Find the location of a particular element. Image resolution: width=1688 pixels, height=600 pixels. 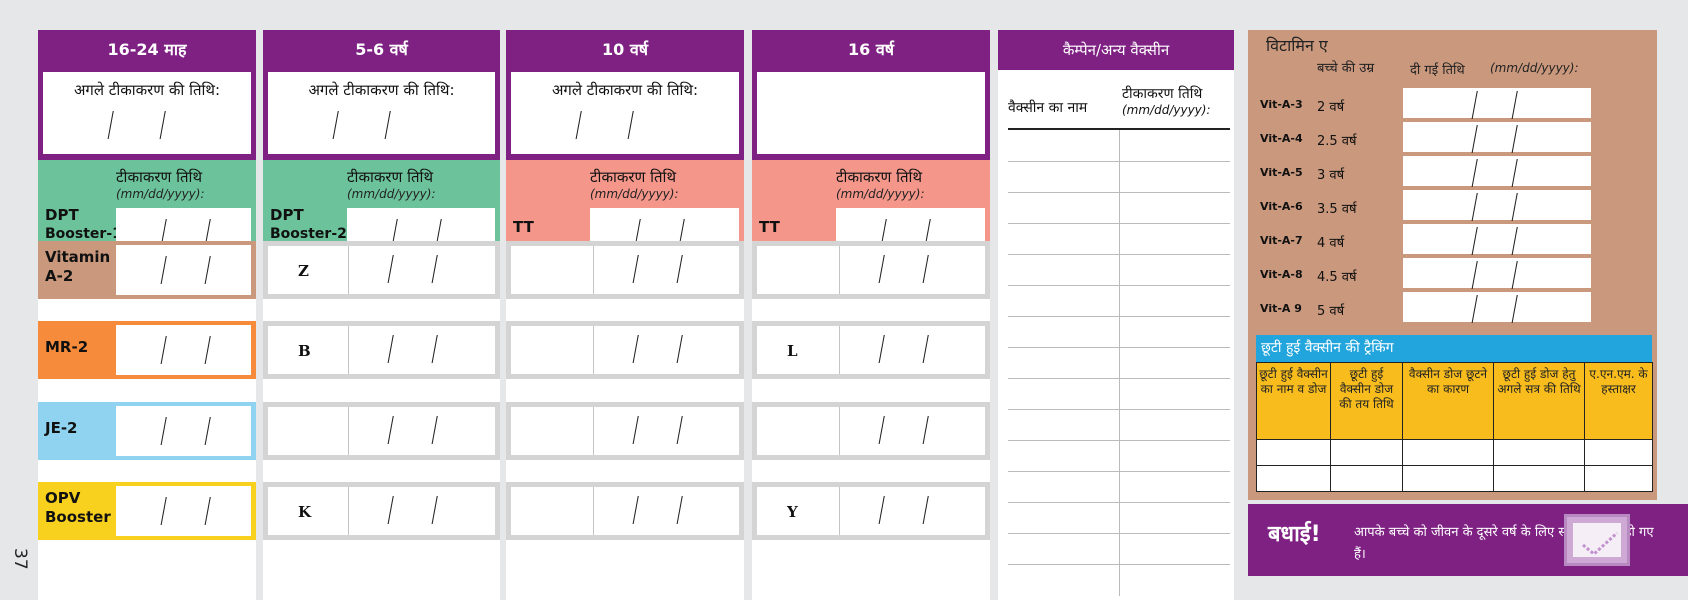

vitamin-dose-age: 3 वर्ष is located at coordinates (1331, 175).